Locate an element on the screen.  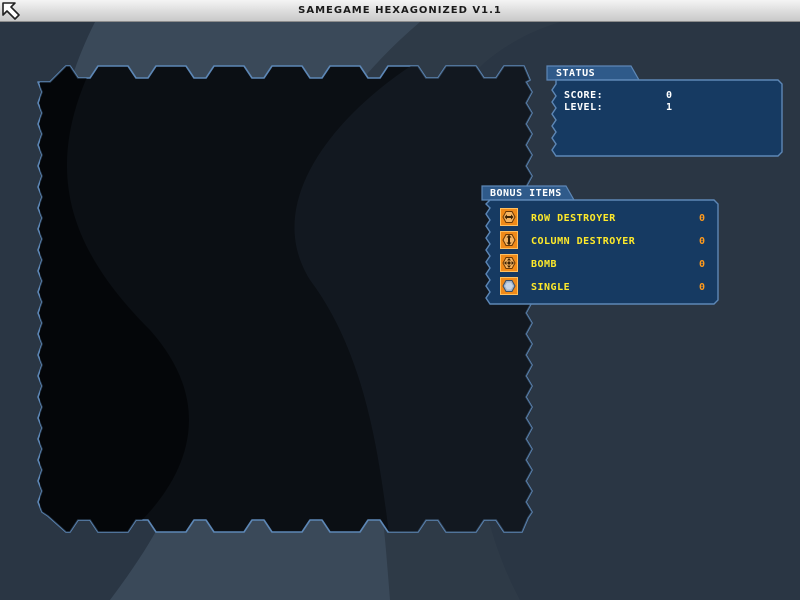
row-destroyer-button is located at coordinates (509, 217).